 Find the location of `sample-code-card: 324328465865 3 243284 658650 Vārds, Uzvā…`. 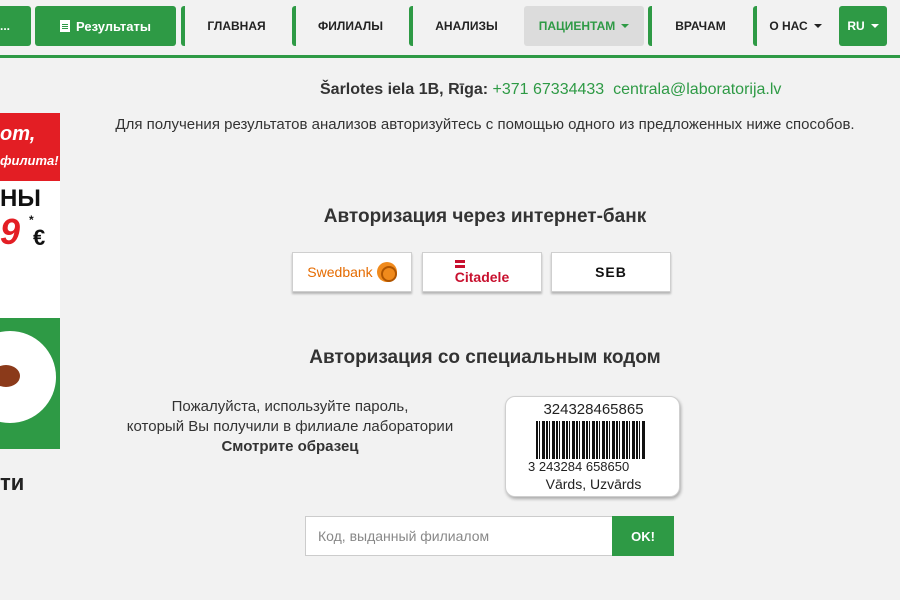

sample-code-card: 324328465865 3 243284 658650 Vārds, Uzvā… is located at coordinates (592, 446).